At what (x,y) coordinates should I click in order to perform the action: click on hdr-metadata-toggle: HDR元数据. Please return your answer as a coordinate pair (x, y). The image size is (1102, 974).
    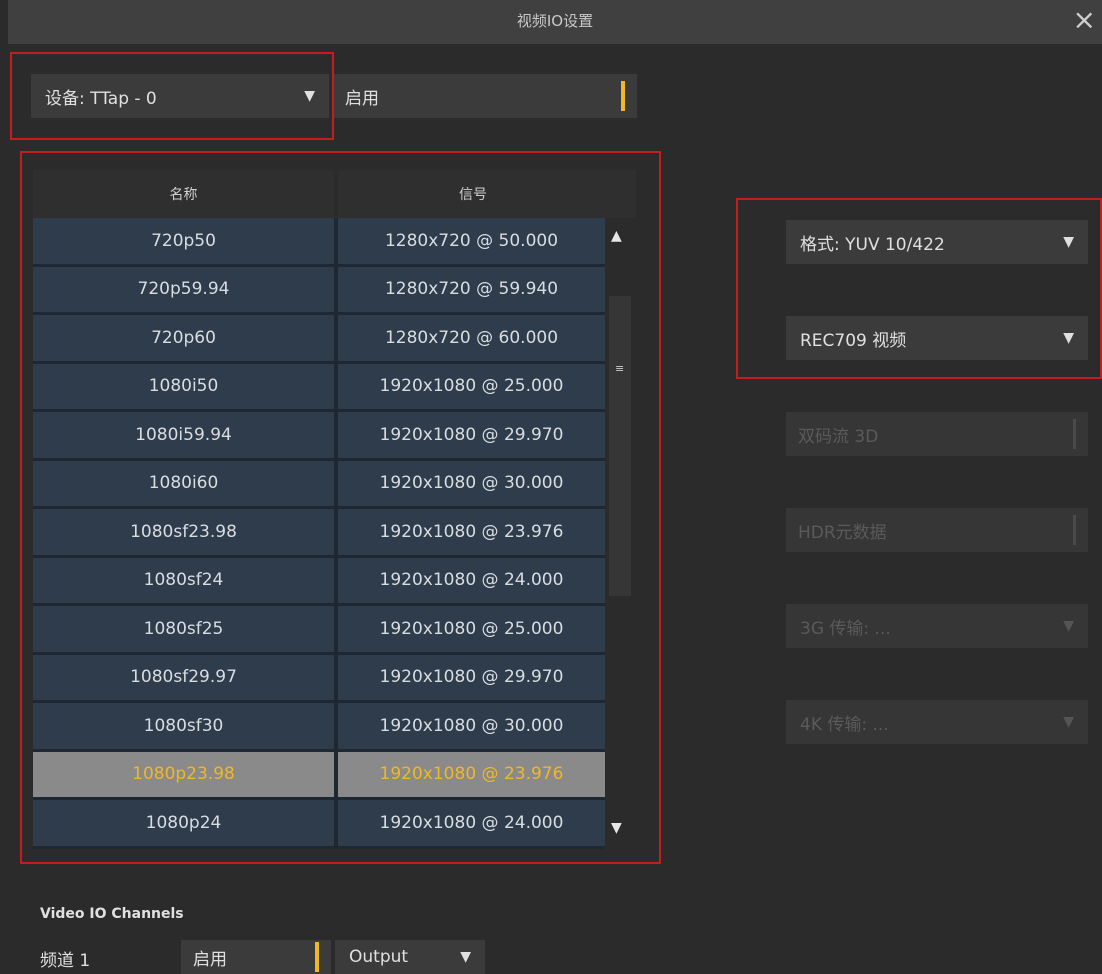
    Looking at the image, I should click on (937, 530).